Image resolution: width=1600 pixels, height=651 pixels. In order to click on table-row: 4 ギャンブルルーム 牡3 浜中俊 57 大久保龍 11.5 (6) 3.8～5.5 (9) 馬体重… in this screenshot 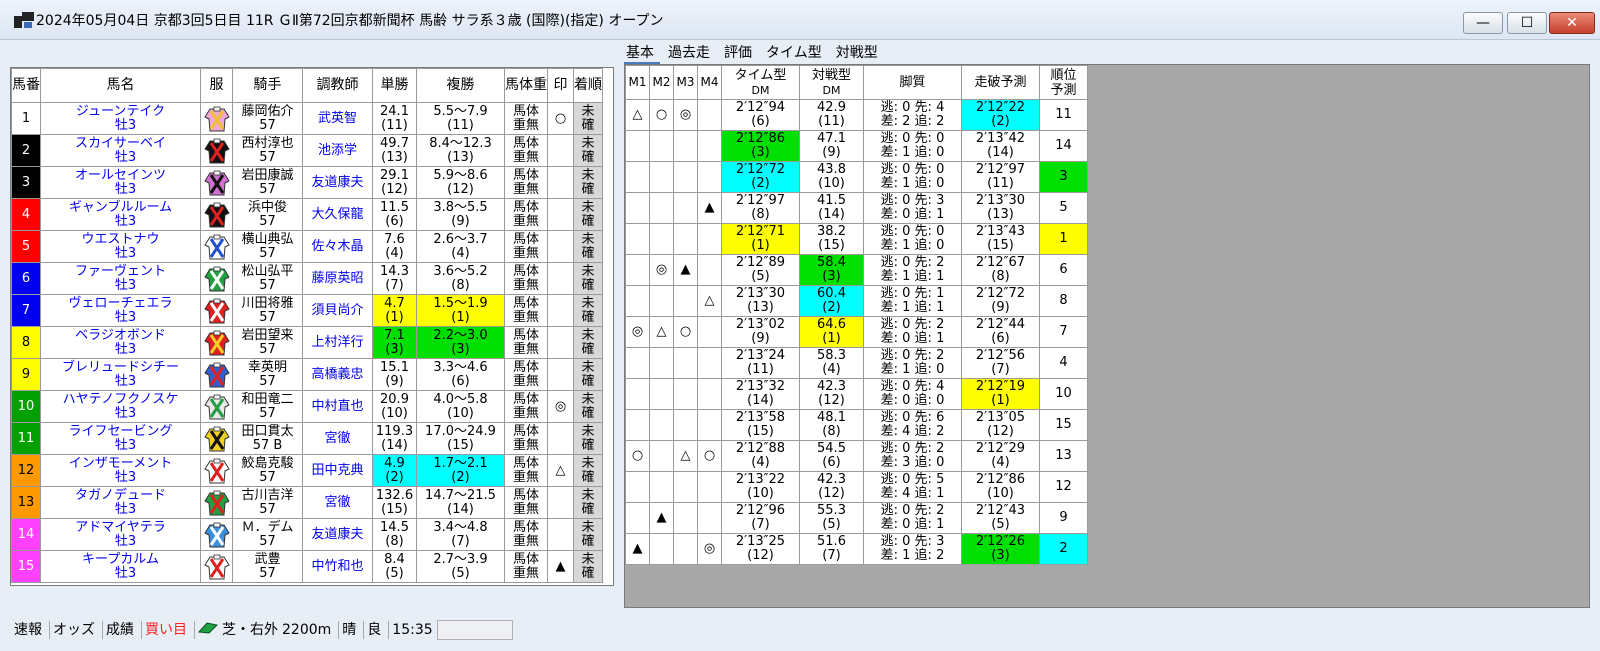, I will do `click(307, 214)`.